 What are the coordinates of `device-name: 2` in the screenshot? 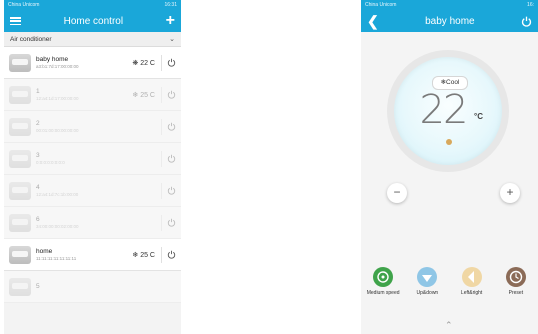 It's located at (38, 123).